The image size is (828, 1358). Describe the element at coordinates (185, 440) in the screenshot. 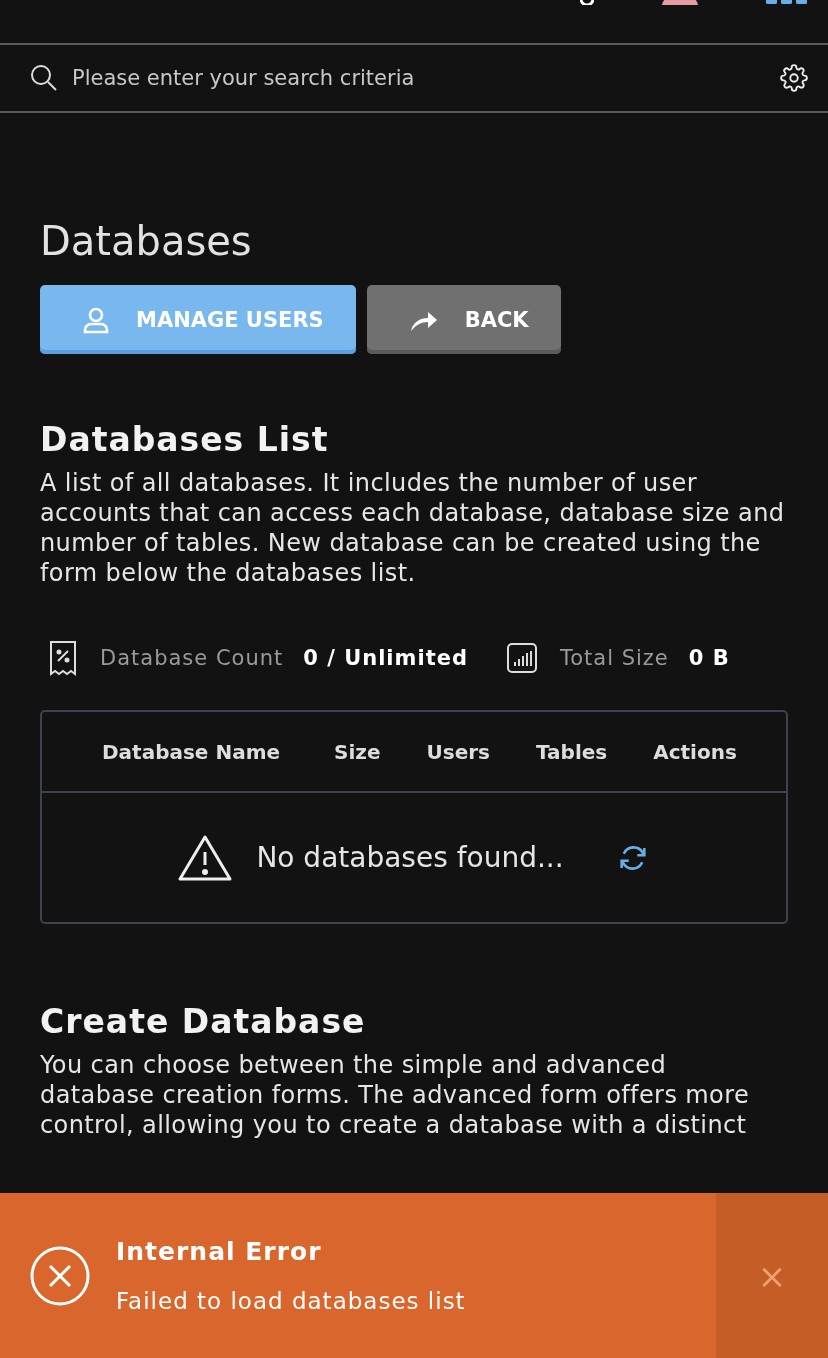

I see `section-heading: Databases List` at that location.